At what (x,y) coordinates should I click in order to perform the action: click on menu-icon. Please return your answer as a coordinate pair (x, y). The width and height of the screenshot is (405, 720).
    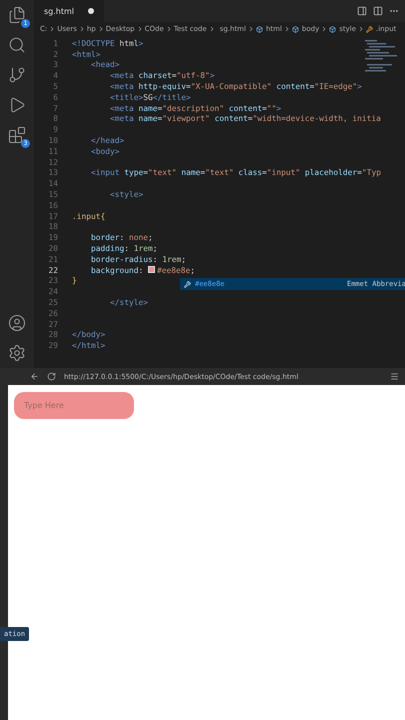
    Looking at the image, I should click on (394, 376).